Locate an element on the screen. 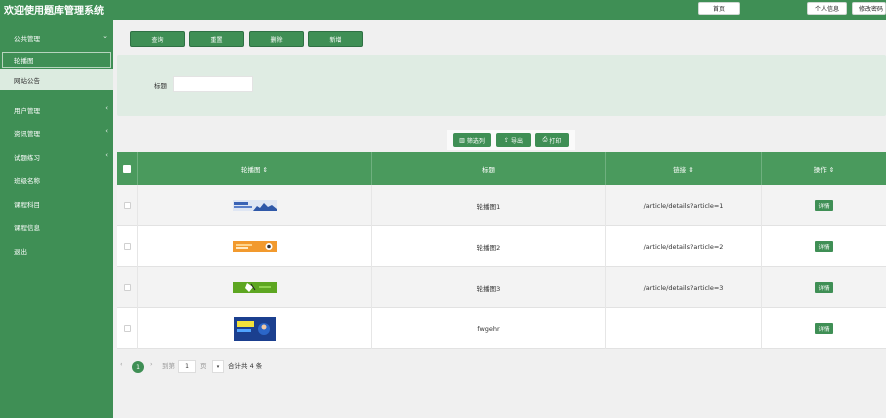 Image resolution: width=886 pixels, height=418 pixels. goto-page-input: 1 is located at coordinates (187, 366).